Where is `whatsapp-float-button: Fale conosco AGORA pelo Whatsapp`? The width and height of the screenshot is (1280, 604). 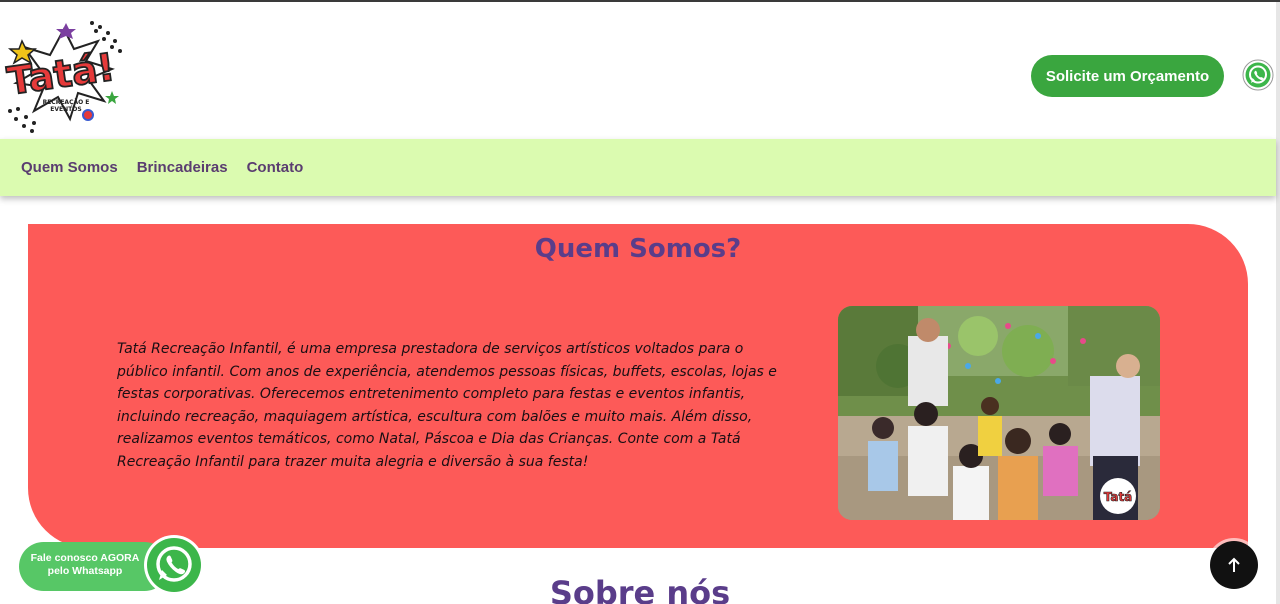 whatsapp-float-button: Fale conosco AGORA pelo Whatsapp is located at coordinates (114, 565).